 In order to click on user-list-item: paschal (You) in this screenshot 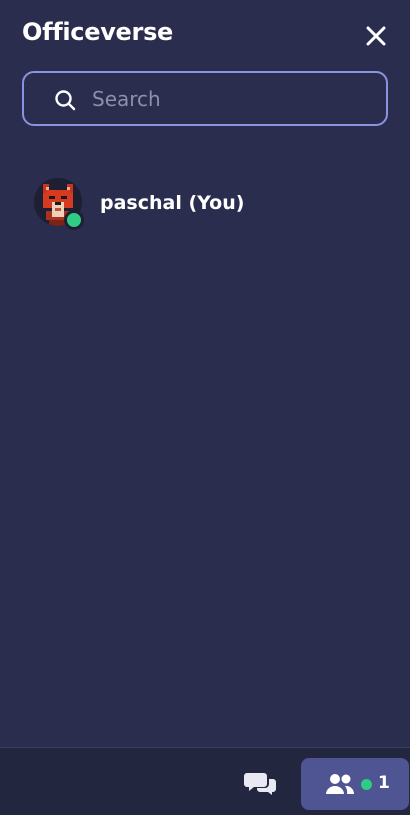, I will do `click(205, 203)`.